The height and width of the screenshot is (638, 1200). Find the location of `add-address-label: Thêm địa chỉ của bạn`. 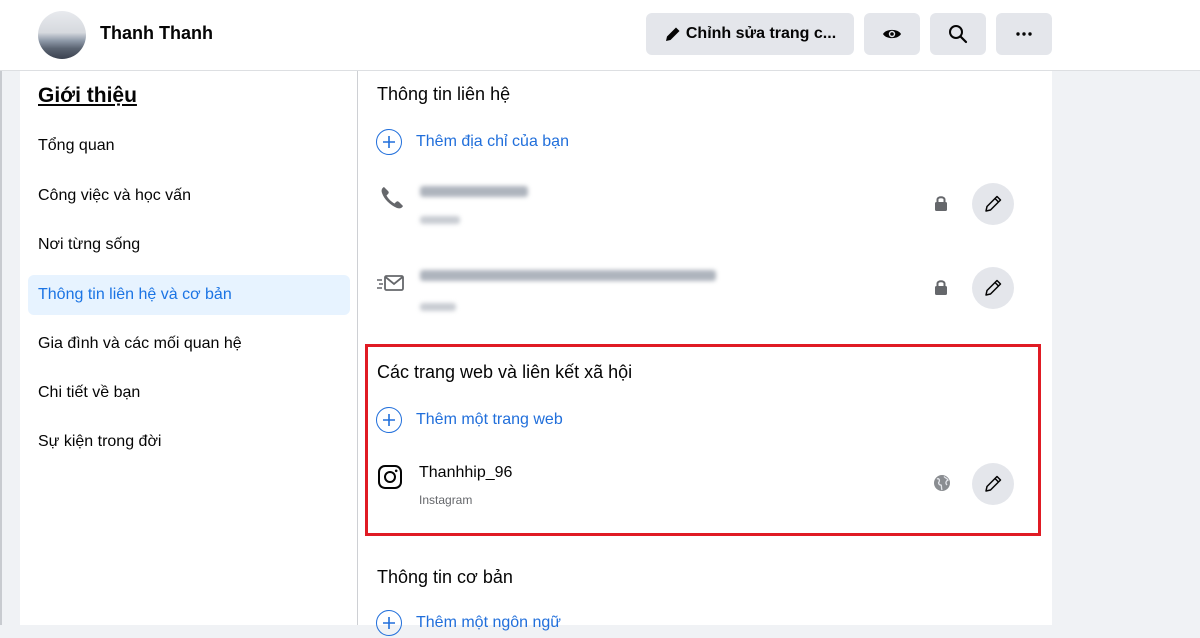

add-address-label: Thêm địa chỉ của bạn is located at coordinates (492, 141).